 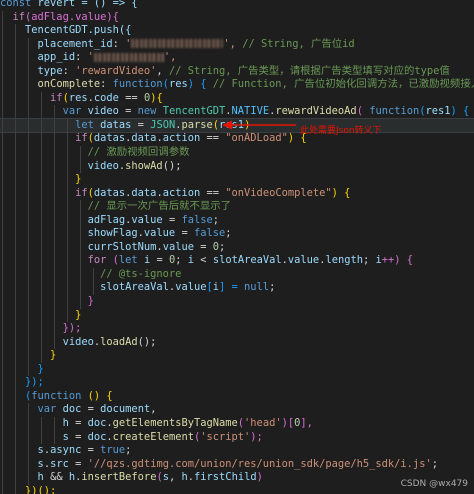 I want to click on code-line: if(datas.data.action == "onADLoad") {, so click(x=237, y=139).